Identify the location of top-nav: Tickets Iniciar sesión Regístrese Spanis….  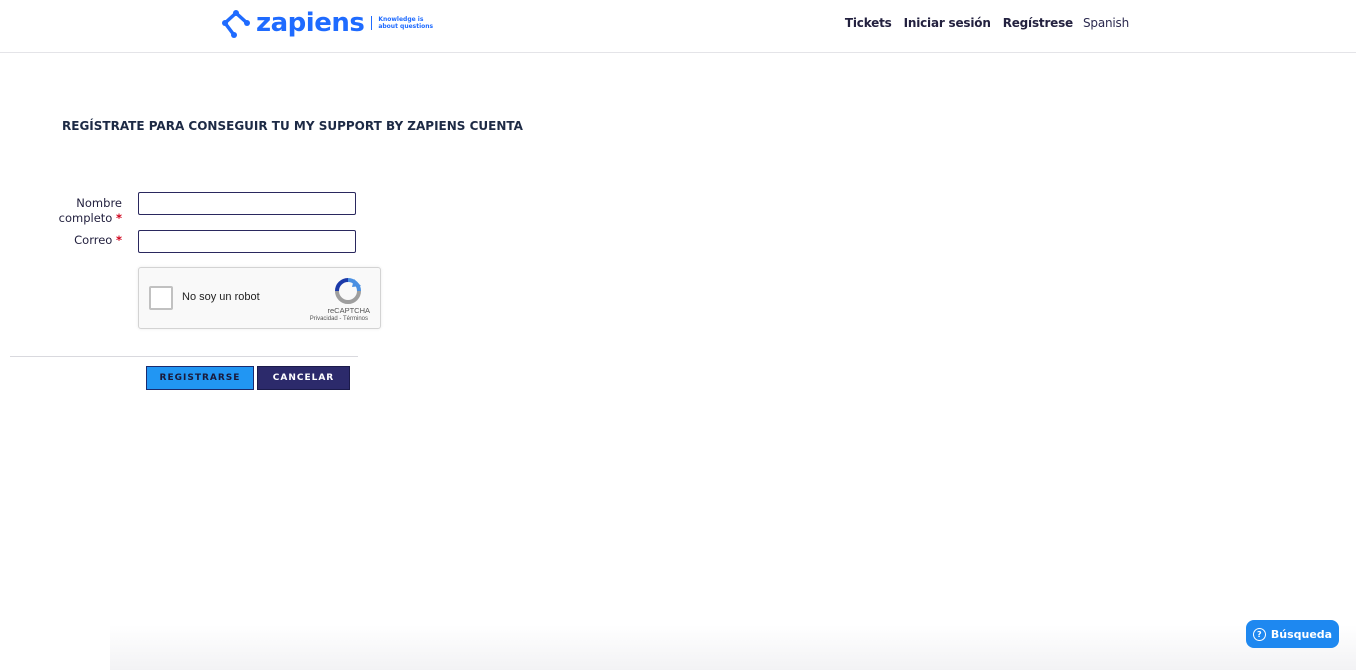
(981, 23).